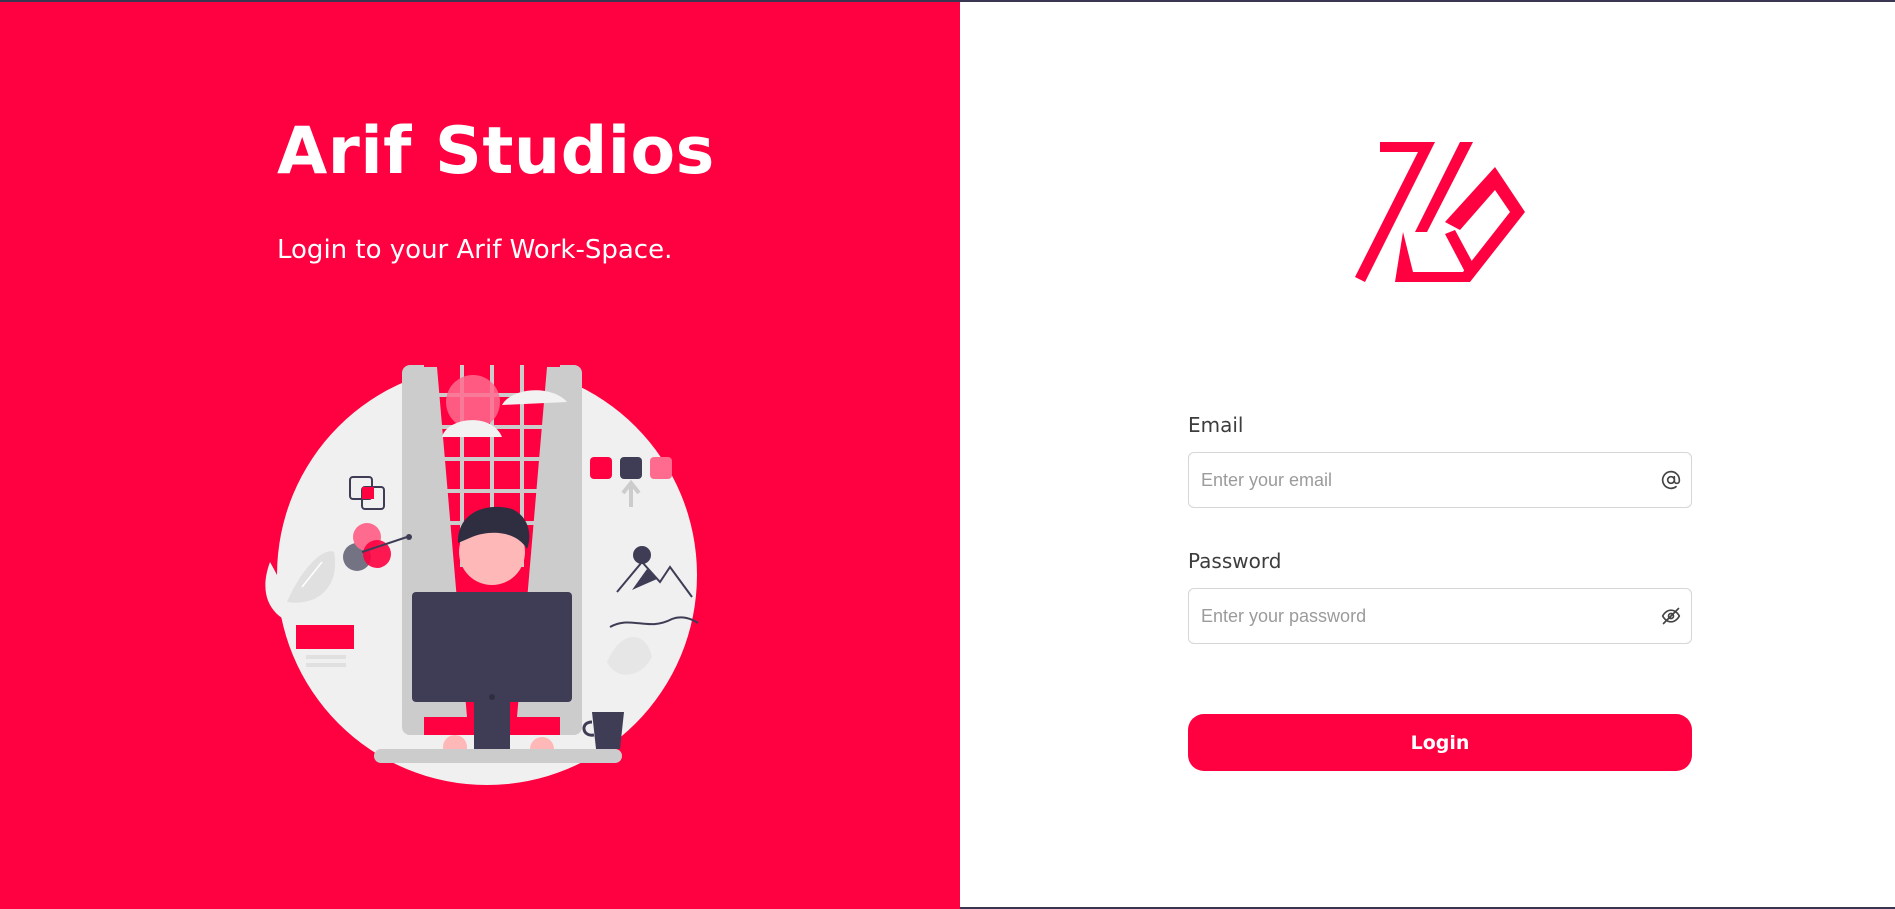 The width and height of the screenshot is (1895, 909). Describe the element at coordinates (1440, 742) in the screenshot. I see `login-button: Login` at that location.